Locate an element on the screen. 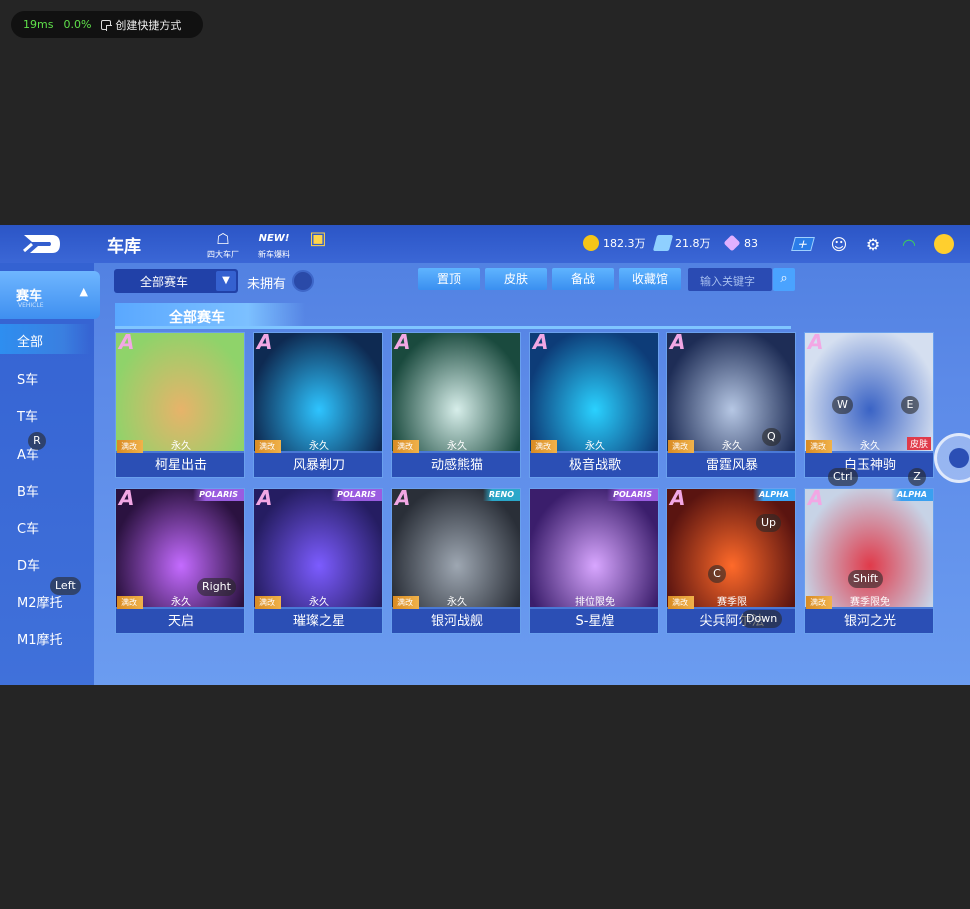 The image size is (970, 909). car-card: A 永久 满改 极音战歌 is located at coordinates (594, 405).